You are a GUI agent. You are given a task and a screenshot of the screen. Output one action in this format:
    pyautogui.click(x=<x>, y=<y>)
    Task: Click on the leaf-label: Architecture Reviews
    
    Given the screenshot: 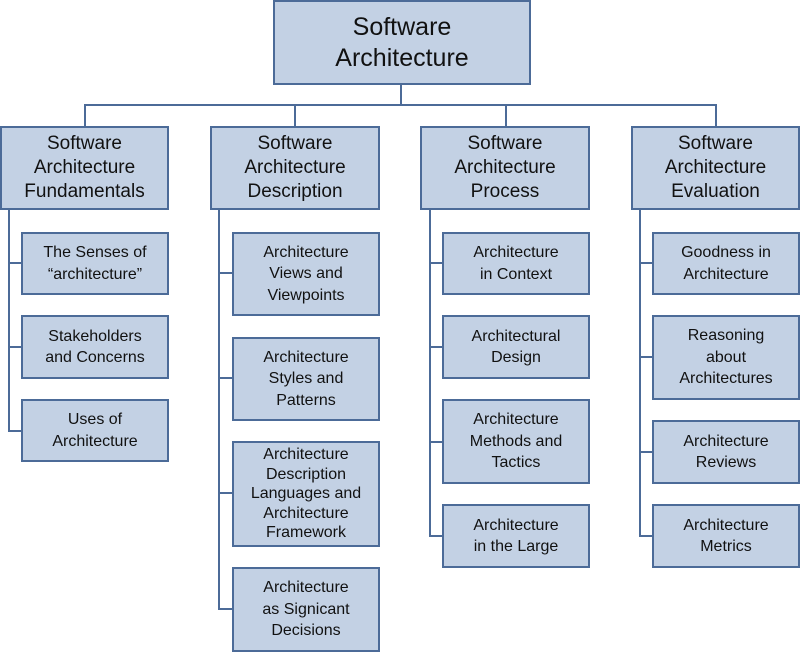 What is the action you would take?
    pyautogui.click(x=726, y=452)
    